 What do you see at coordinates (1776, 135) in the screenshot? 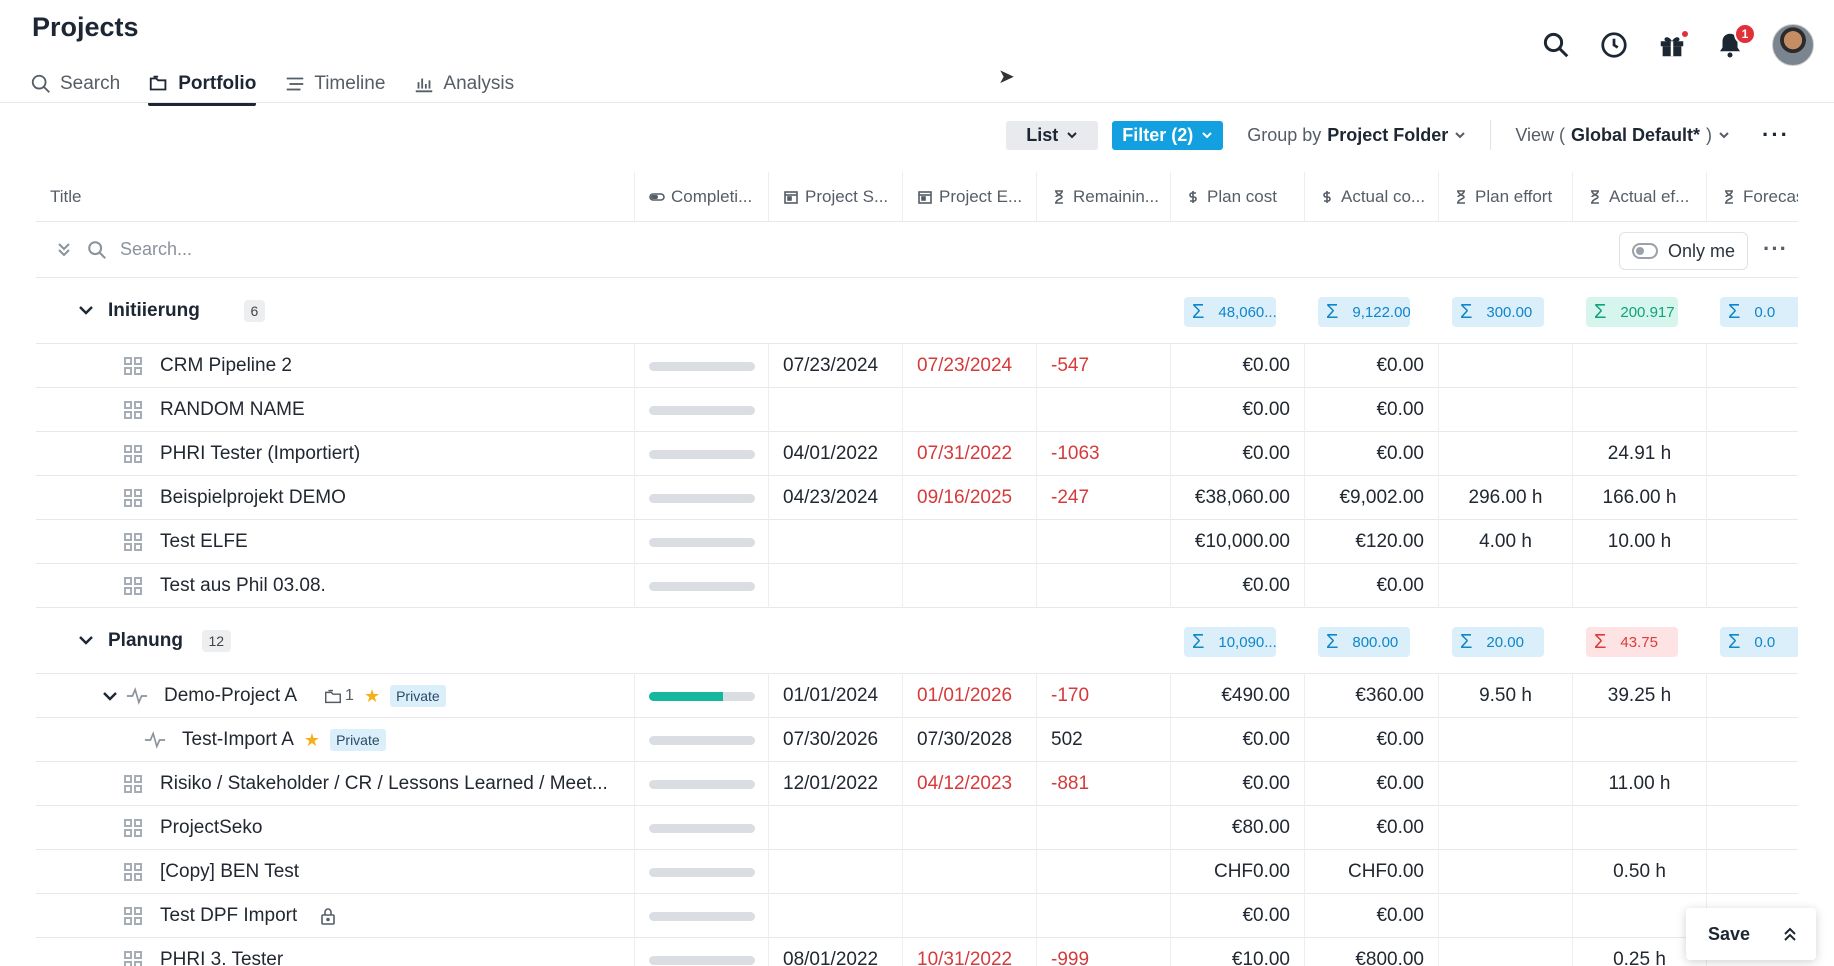
I see `more-options-button: ···` at bounding box center [1776, 135].